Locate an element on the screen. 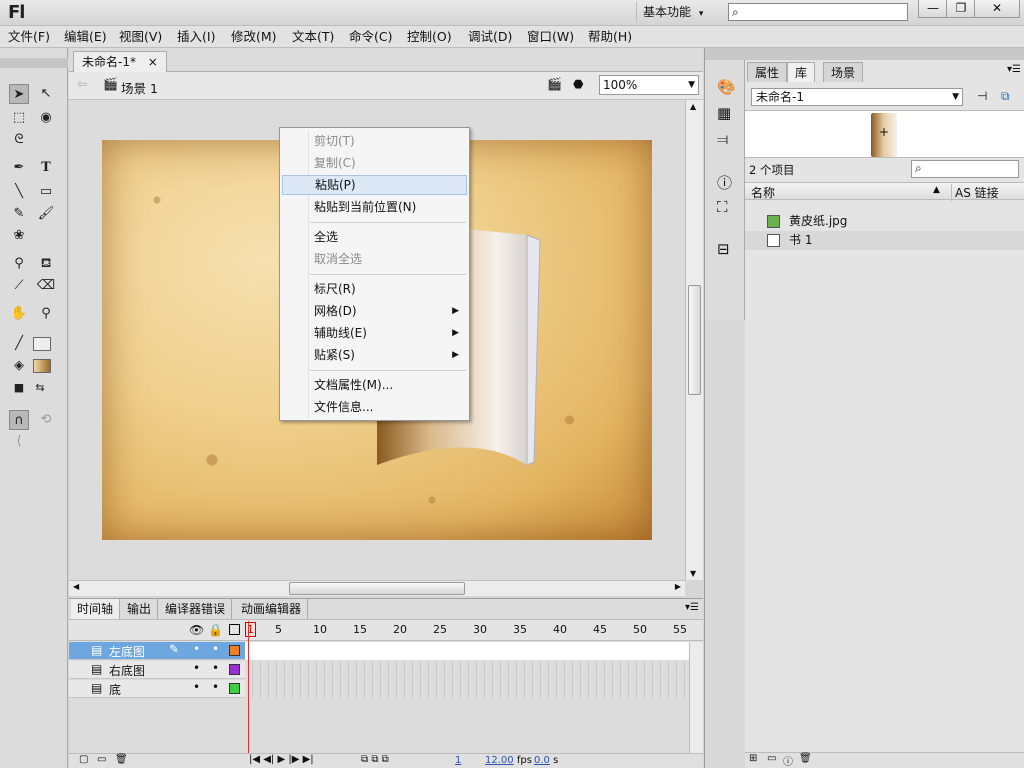 The height and width of the screenshot is (768, 1024). vertical-scrollbar: ▲ ▼ is located at coordinates (694, 340).